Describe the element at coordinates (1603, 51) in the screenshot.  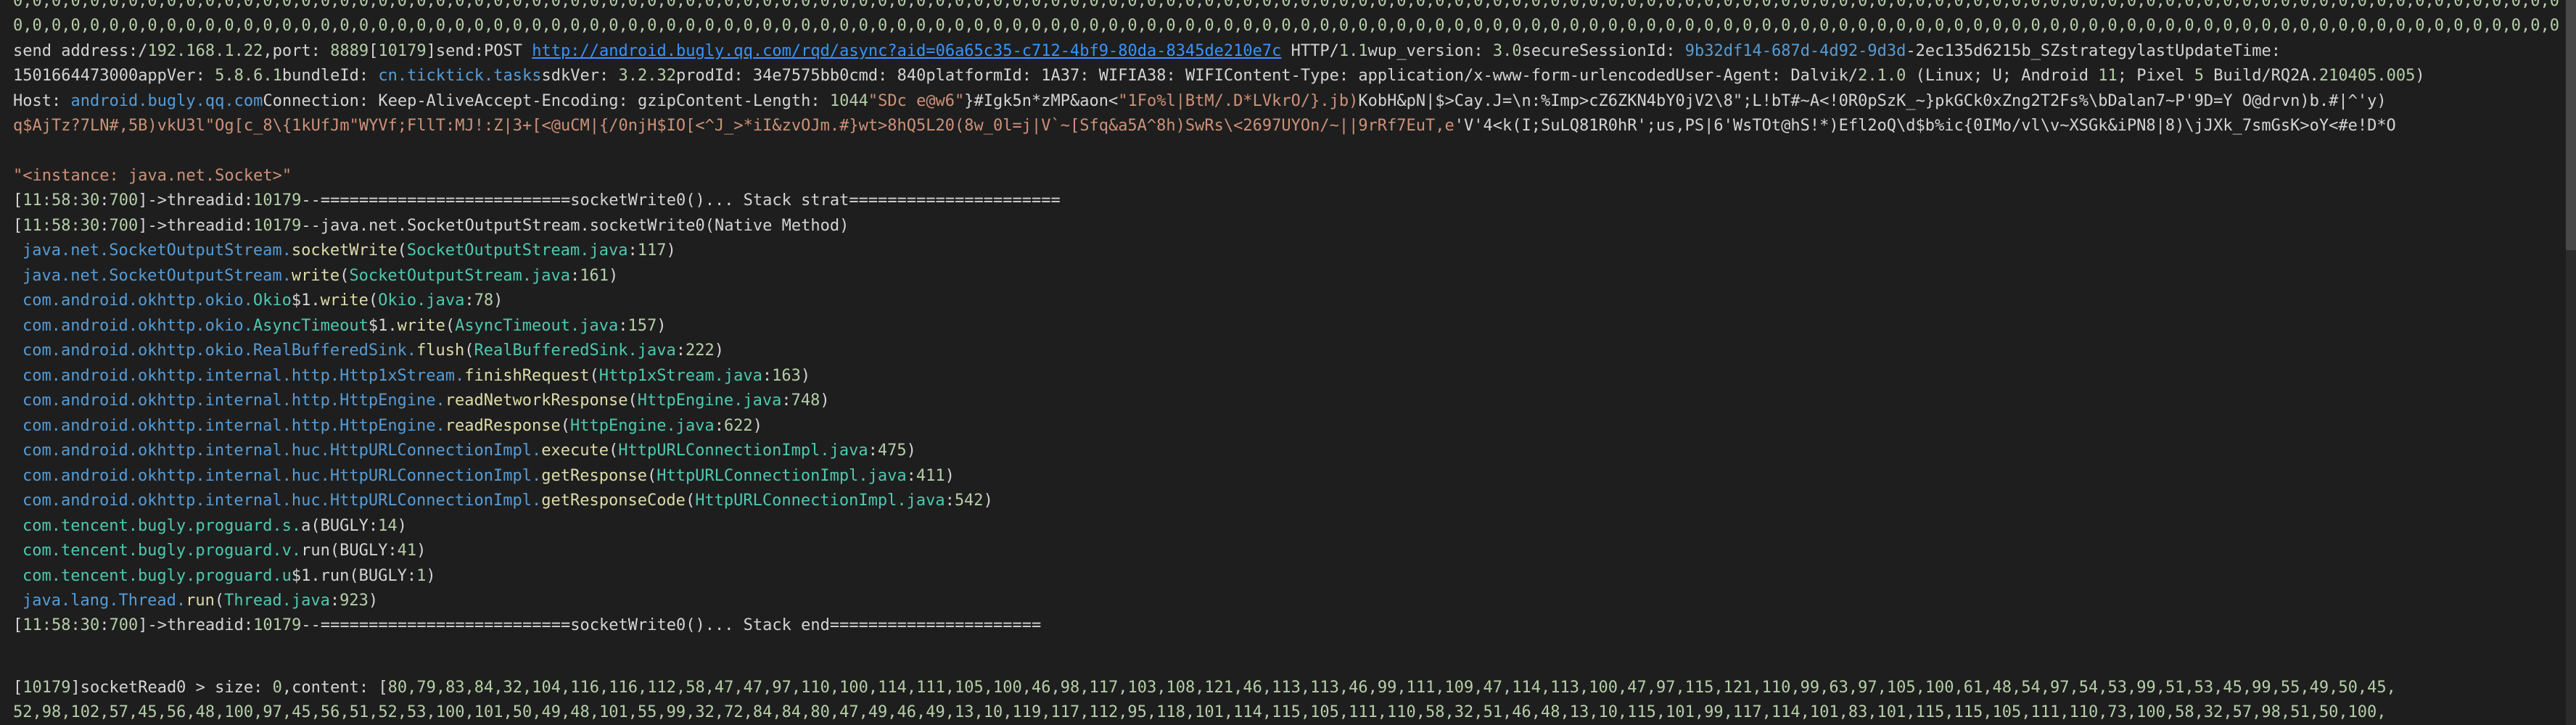
I see `line-1-segment: secureSessionId:` at that location.